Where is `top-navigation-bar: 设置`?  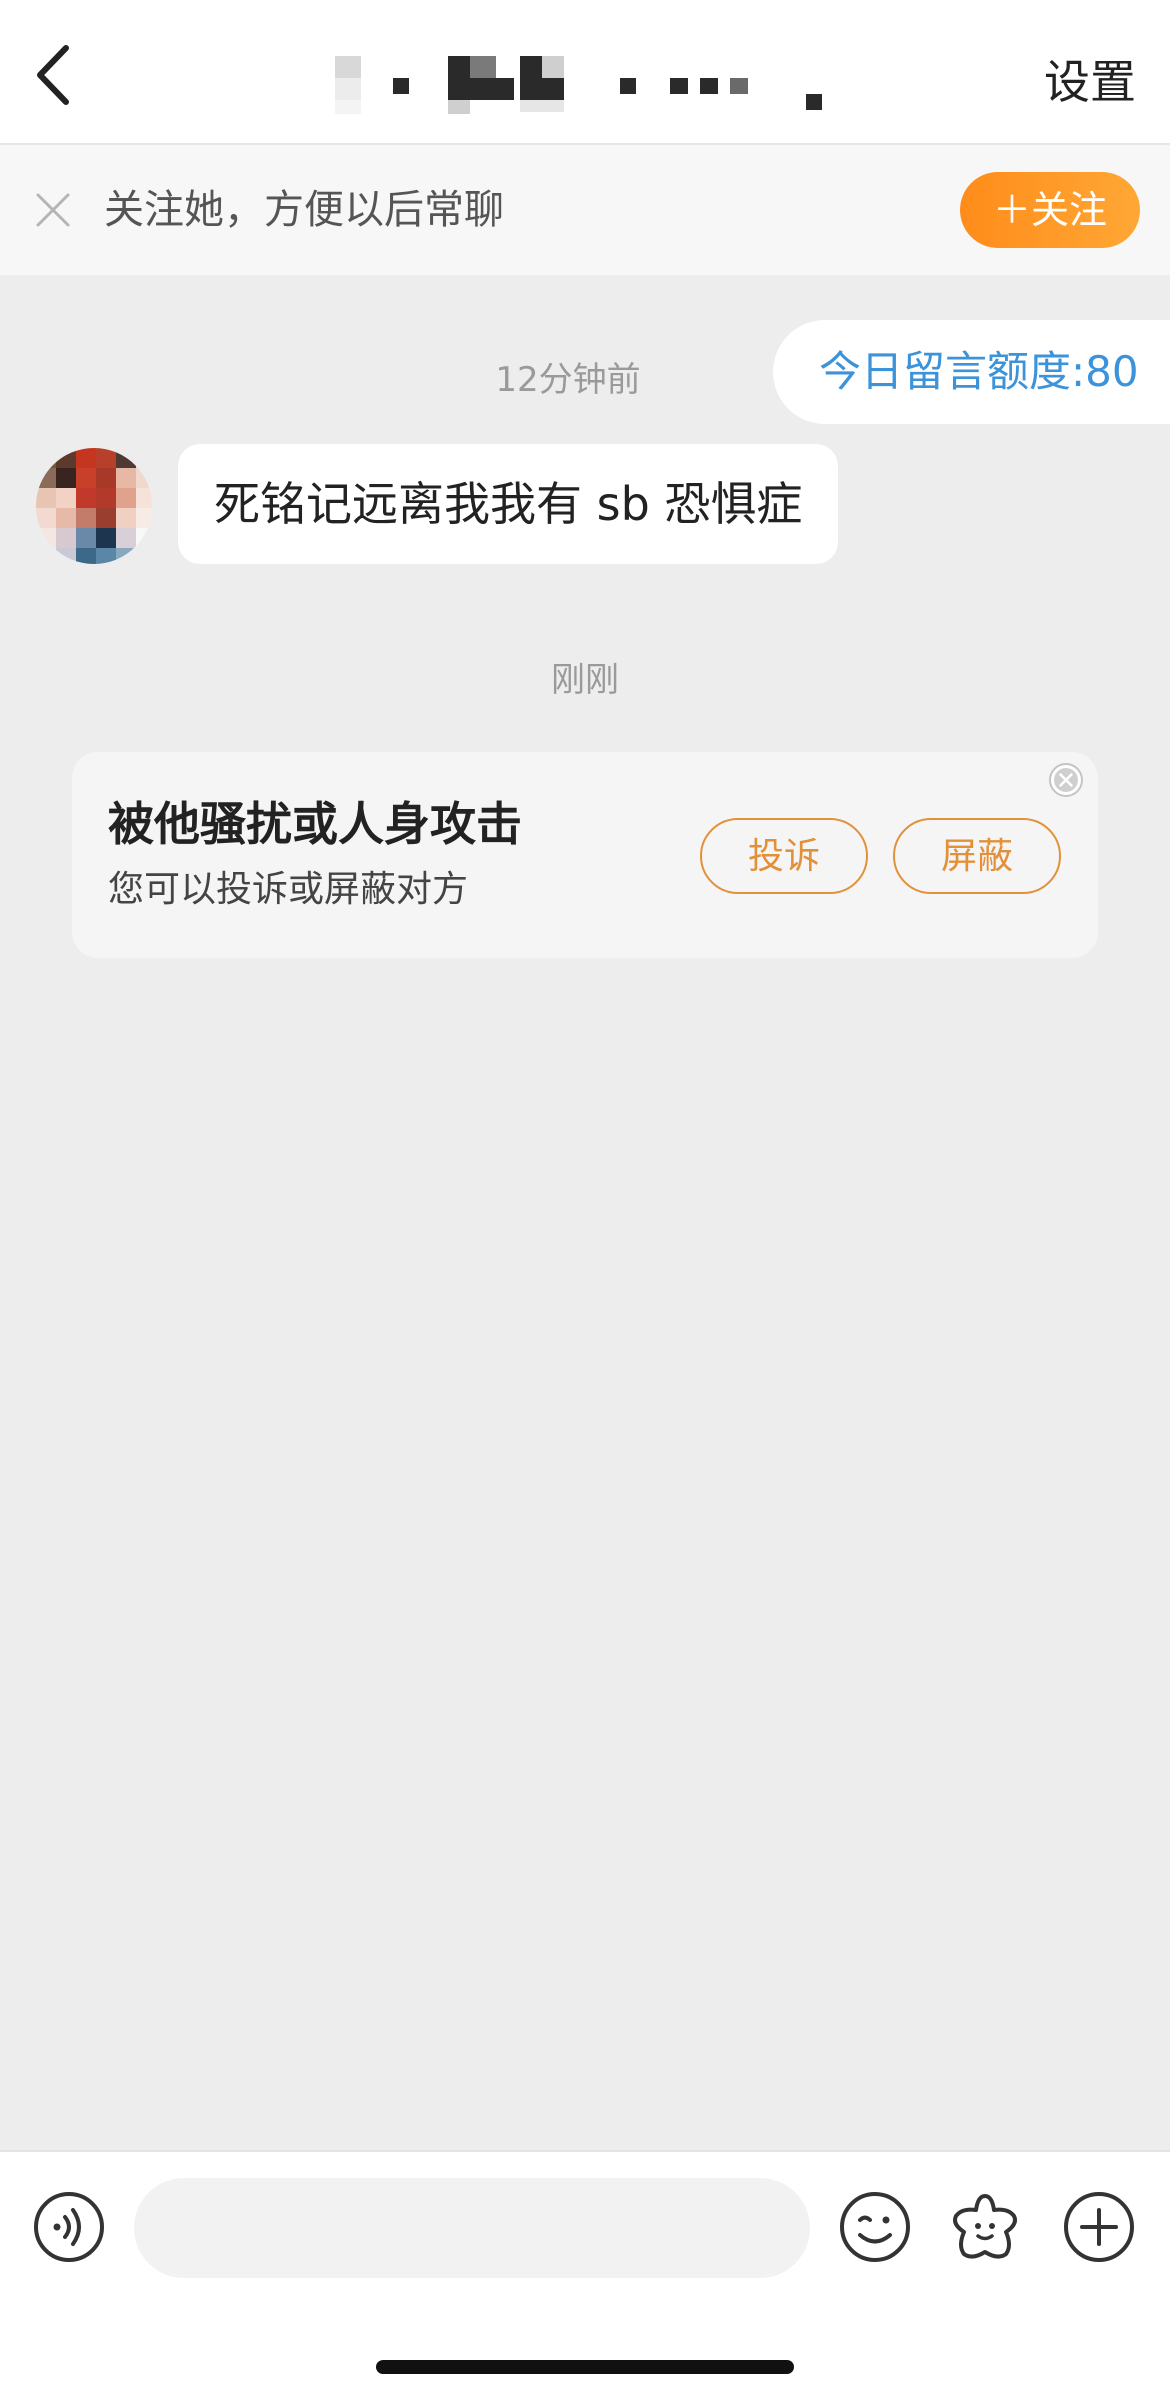
top-navigation-bar: 设置 is located at coordinates (585, 72).